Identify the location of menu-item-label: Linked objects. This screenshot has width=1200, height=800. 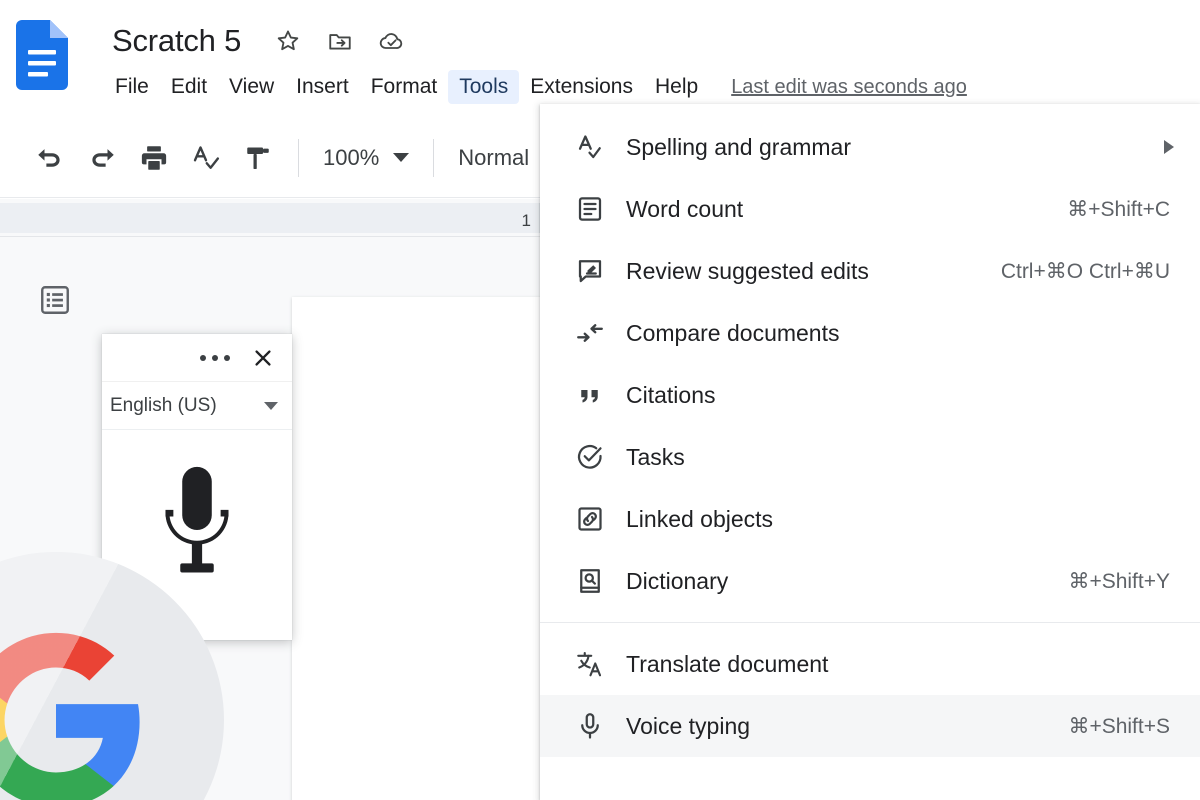
(700, 518).